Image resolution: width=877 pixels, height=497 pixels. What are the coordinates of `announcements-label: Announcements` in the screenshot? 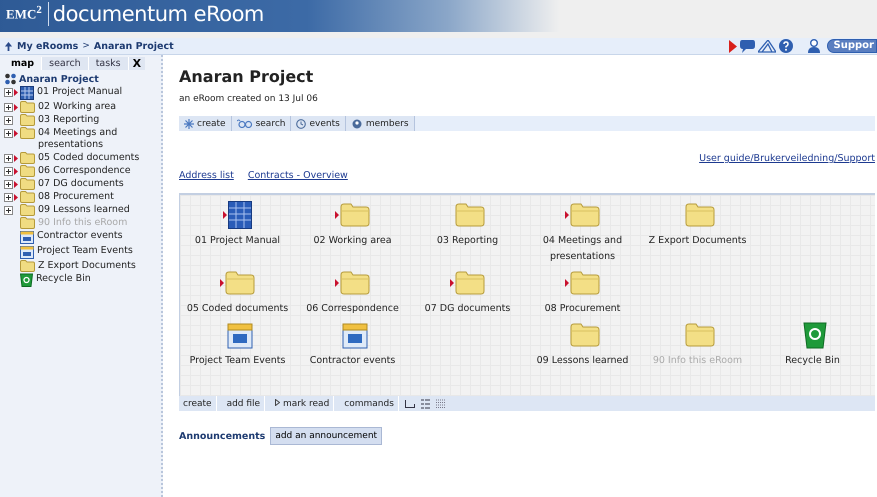 It's located at (222, 436).